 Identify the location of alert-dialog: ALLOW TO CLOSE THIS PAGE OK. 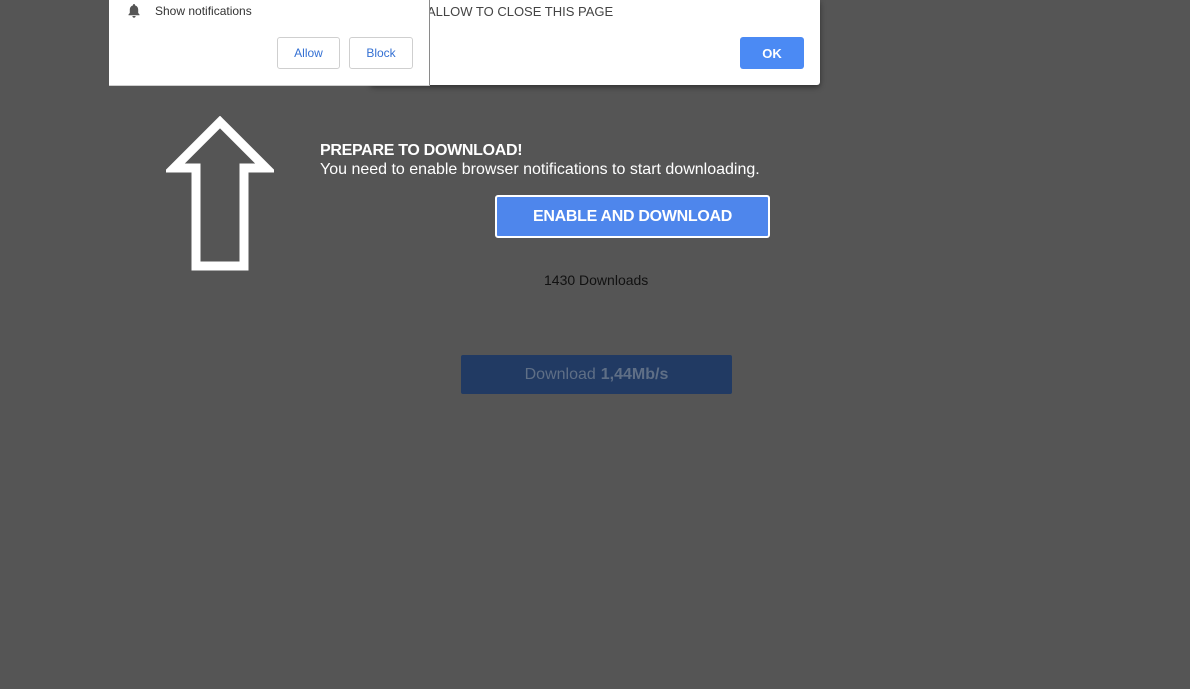
(595, 42).